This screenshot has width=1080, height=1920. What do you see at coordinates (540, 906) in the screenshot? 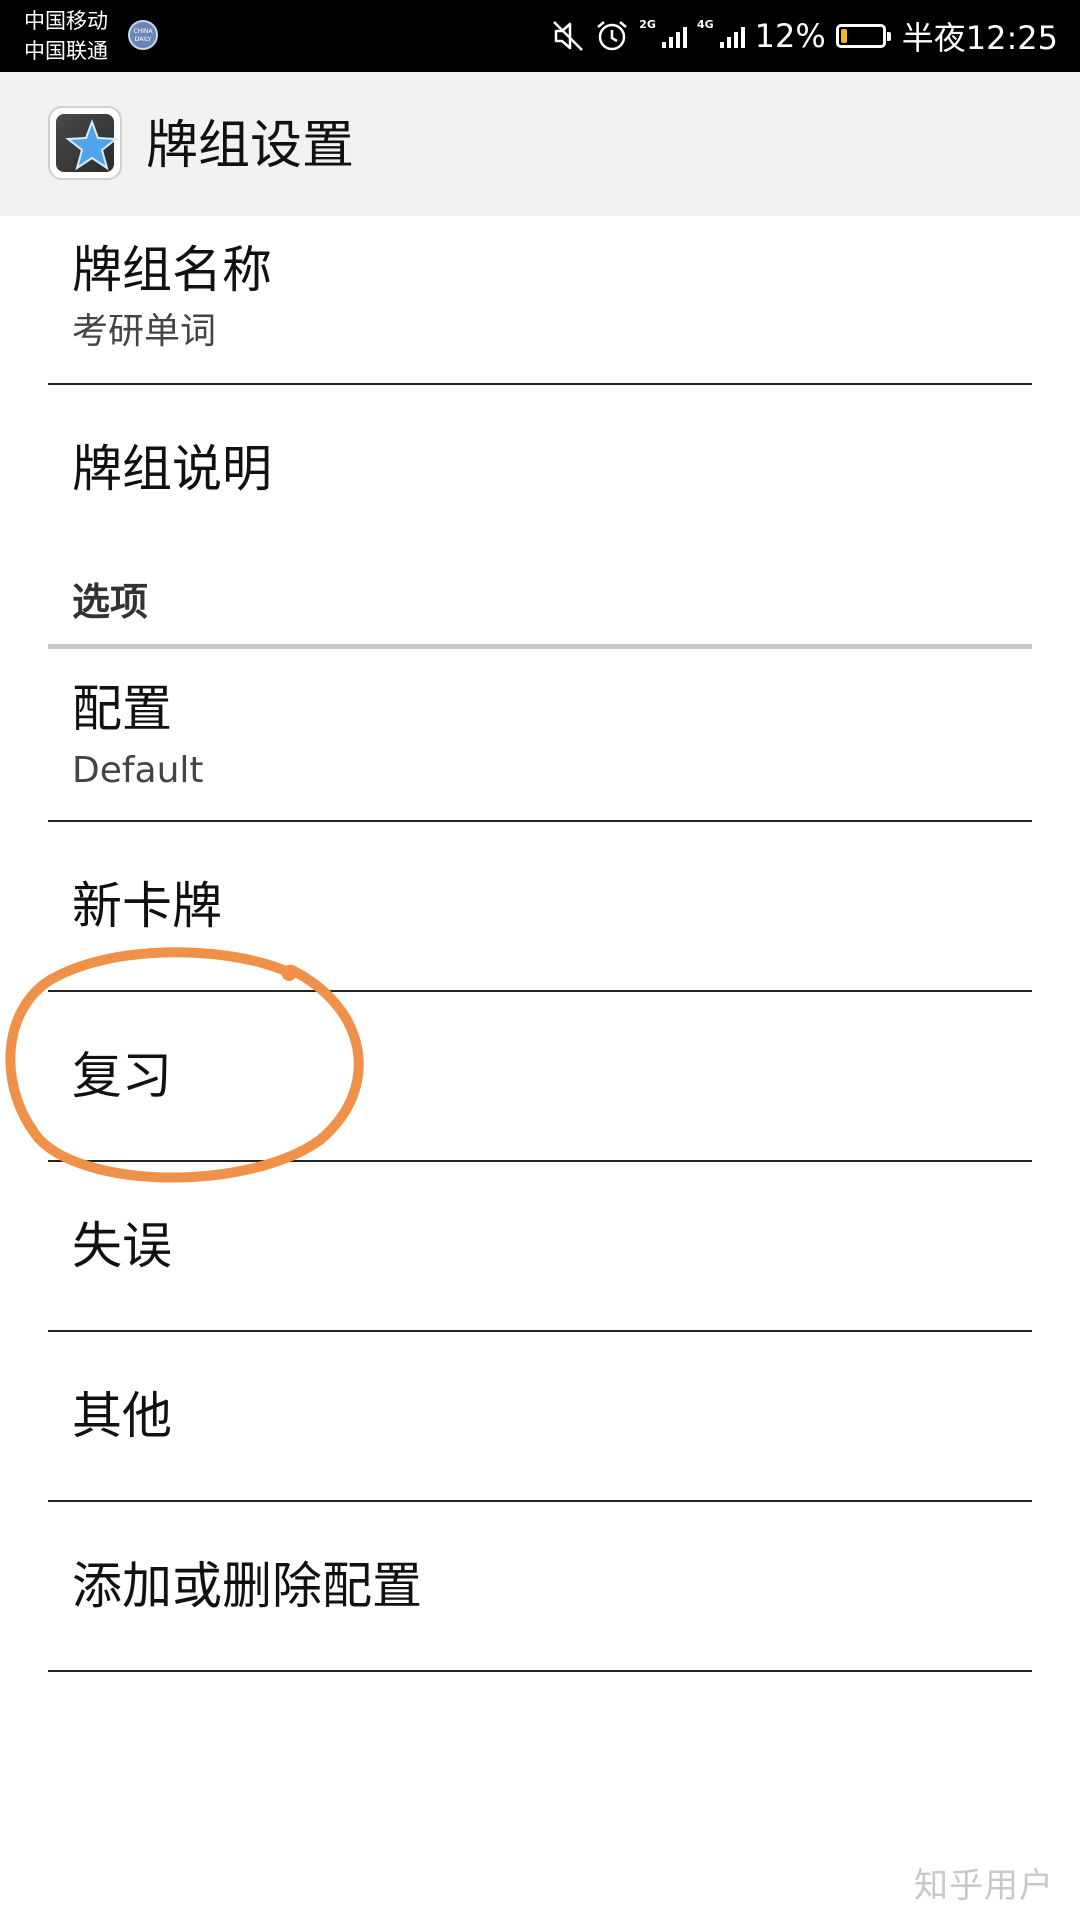
I see `pref-new-cards: 新卡牌` at bounding box center [540, 906].